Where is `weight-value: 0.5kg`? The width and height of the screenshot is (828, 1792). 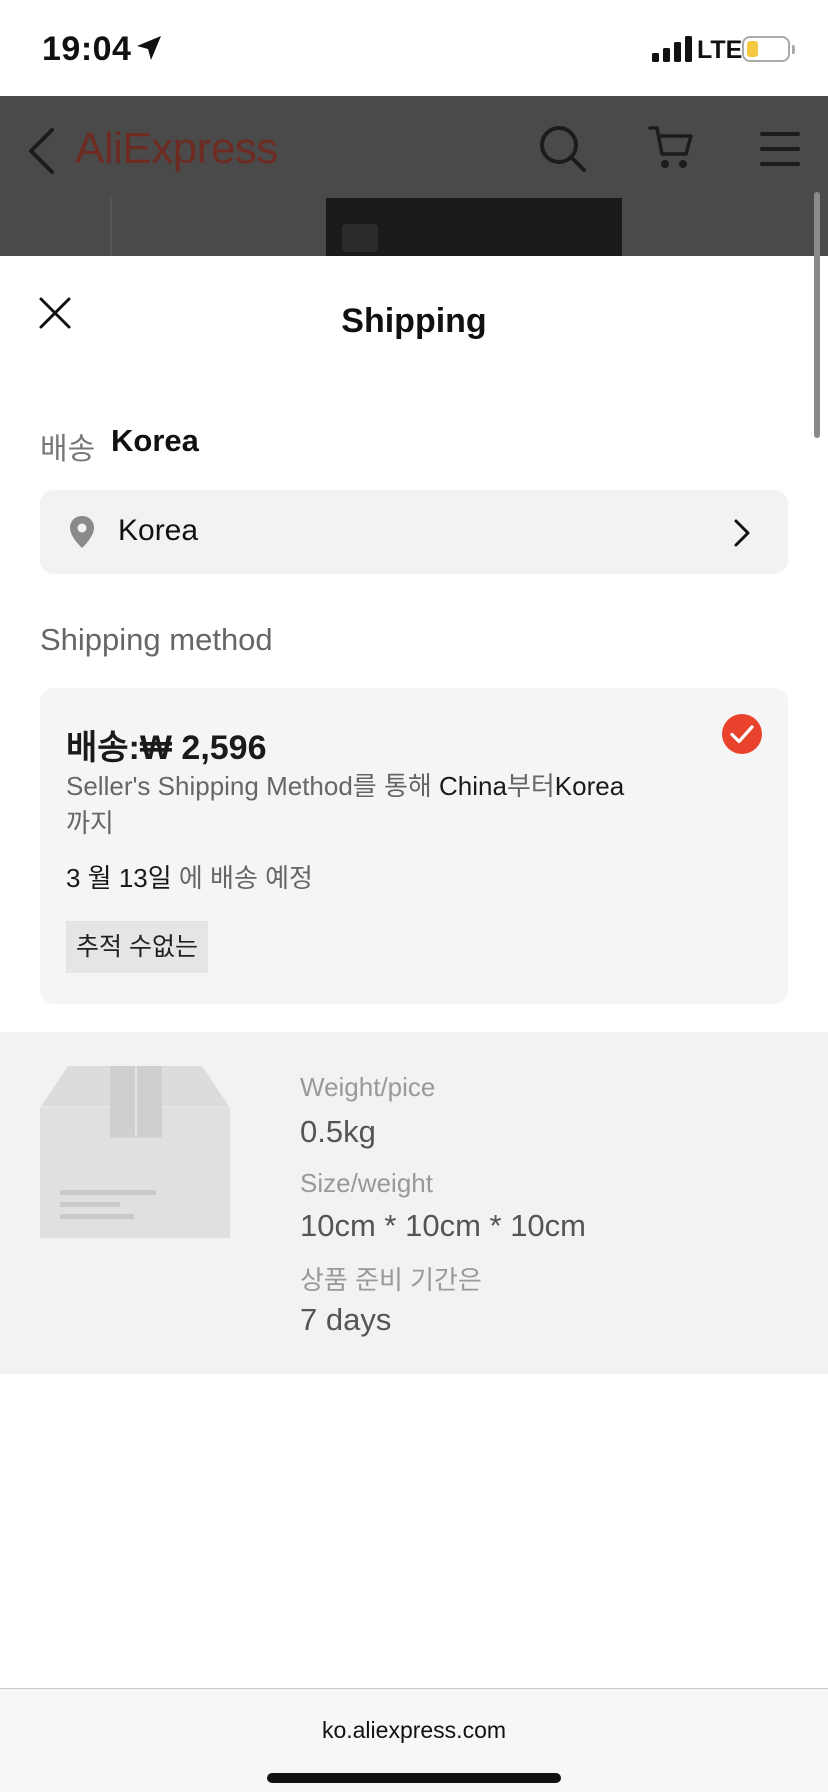
weight-value: 0.5kg is located at coordinates (338, 1131).